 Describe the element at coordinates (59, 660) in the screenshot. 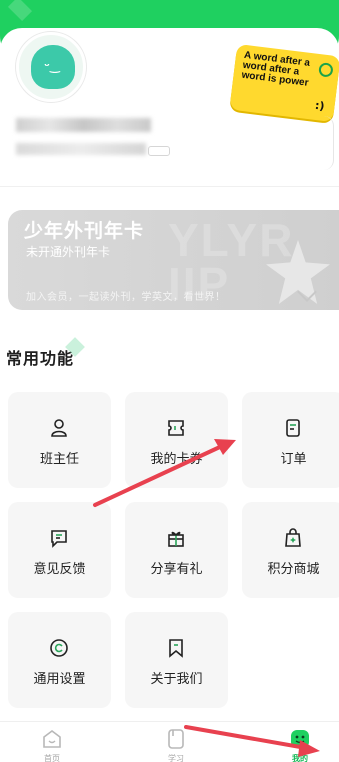

I see `feature-tile-settings: 通用设置` at that location.